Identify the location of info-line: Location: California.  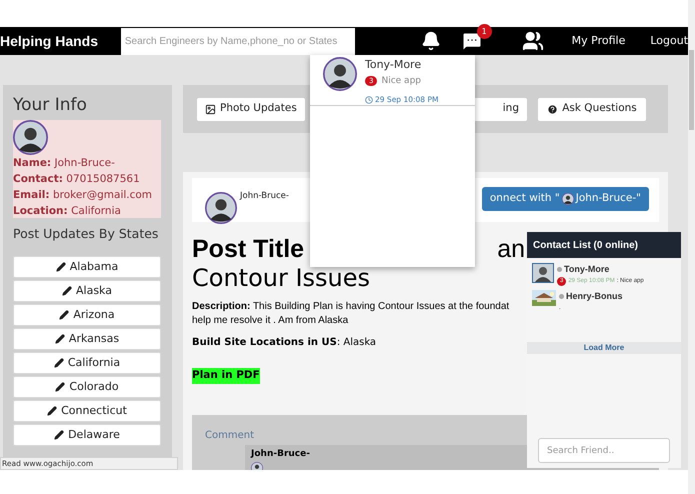
(67, 211).